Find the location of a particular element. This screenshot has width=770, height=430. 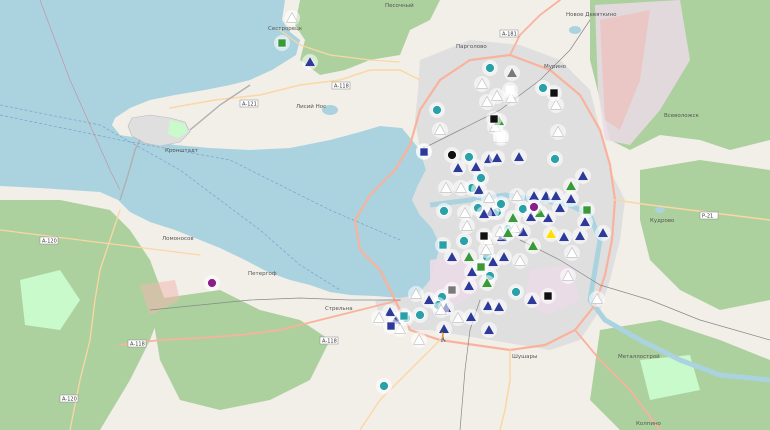

label-sestroretsk: Сестрорецк is located at coordinates (285, 29).